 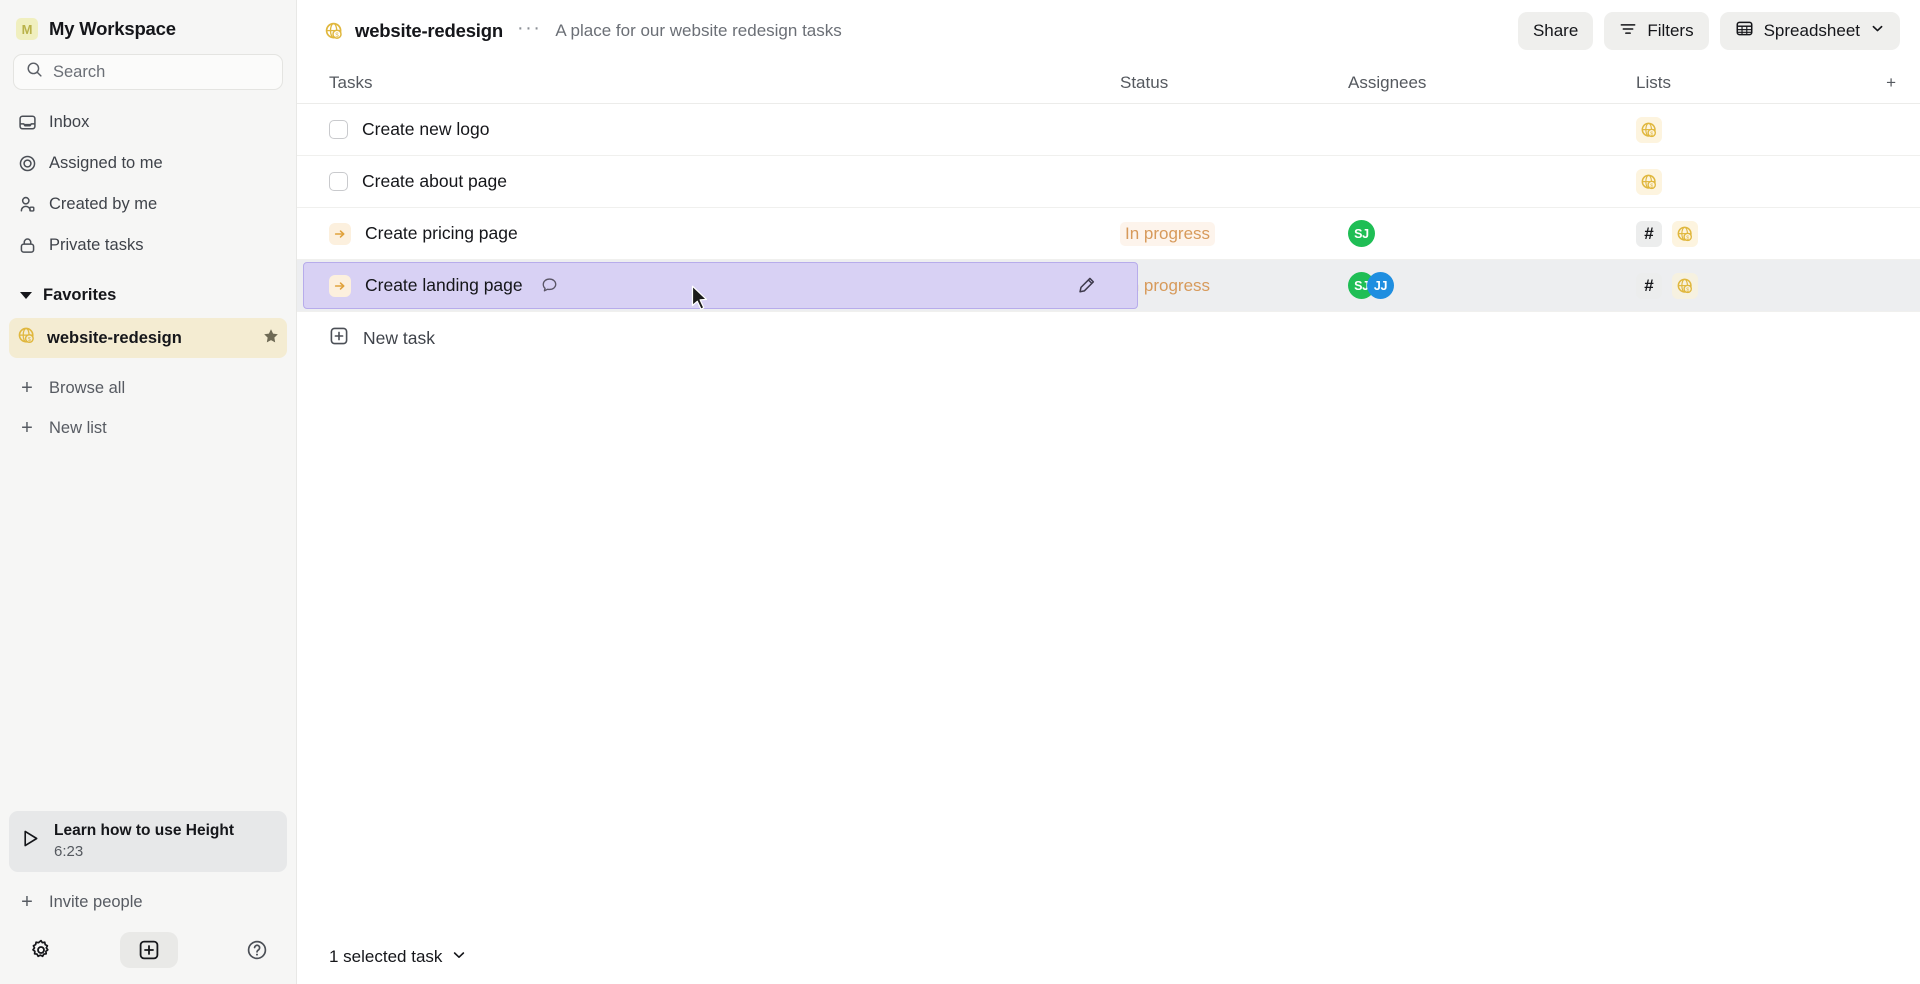 What do you see at coordinates (429, 30) in the screenshot?
I see `page-title: website-redesign` at bounding box center [429, 30].